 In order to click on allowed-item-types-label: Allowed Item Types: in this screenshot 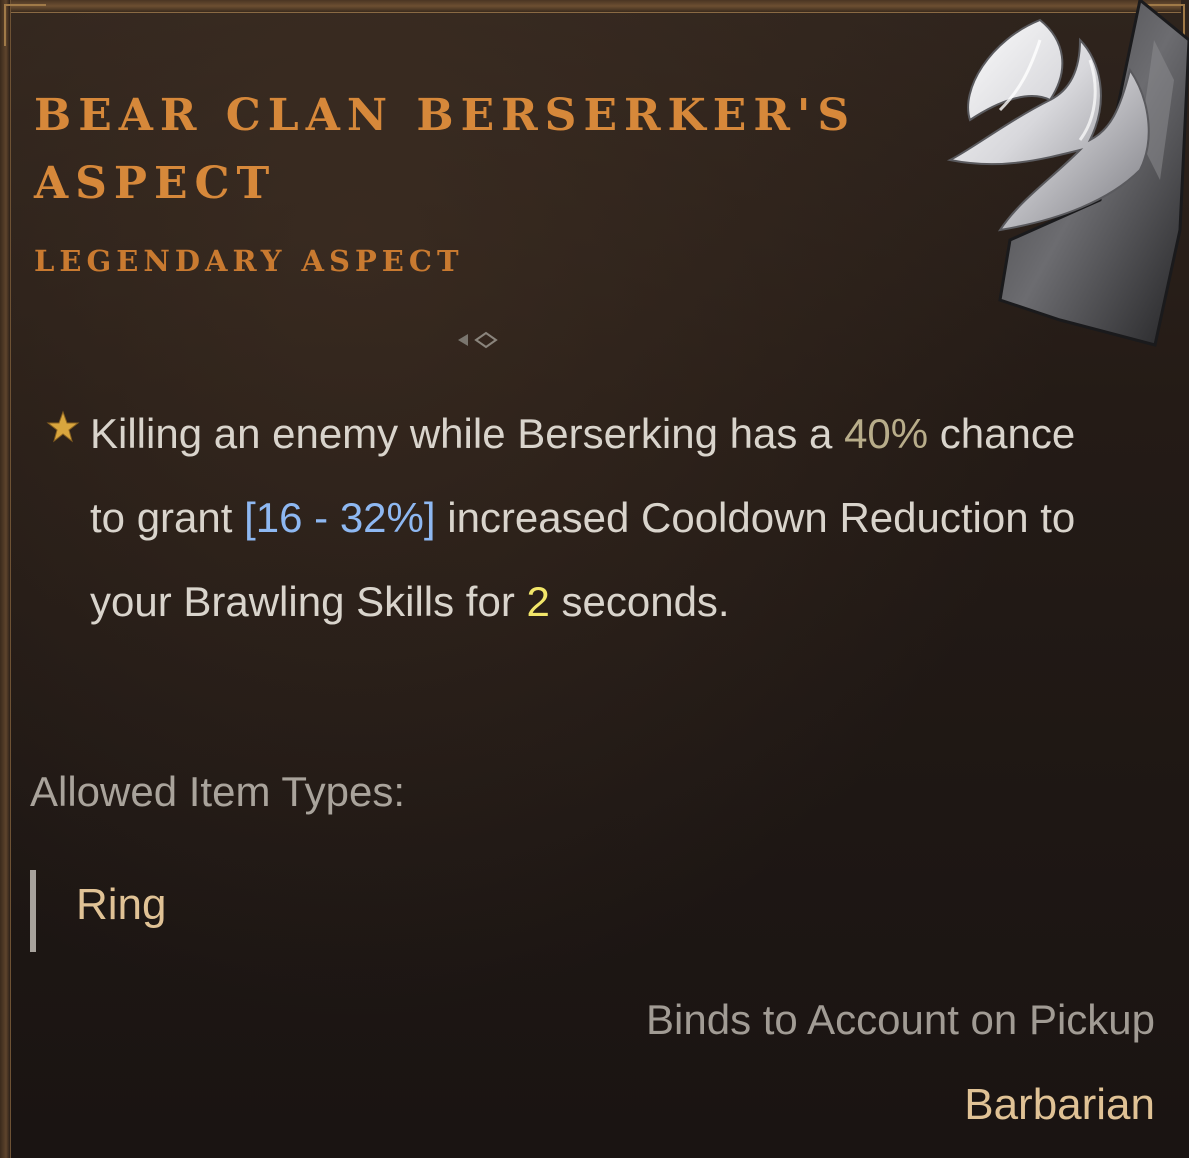, I will do `click(218, 791)`.